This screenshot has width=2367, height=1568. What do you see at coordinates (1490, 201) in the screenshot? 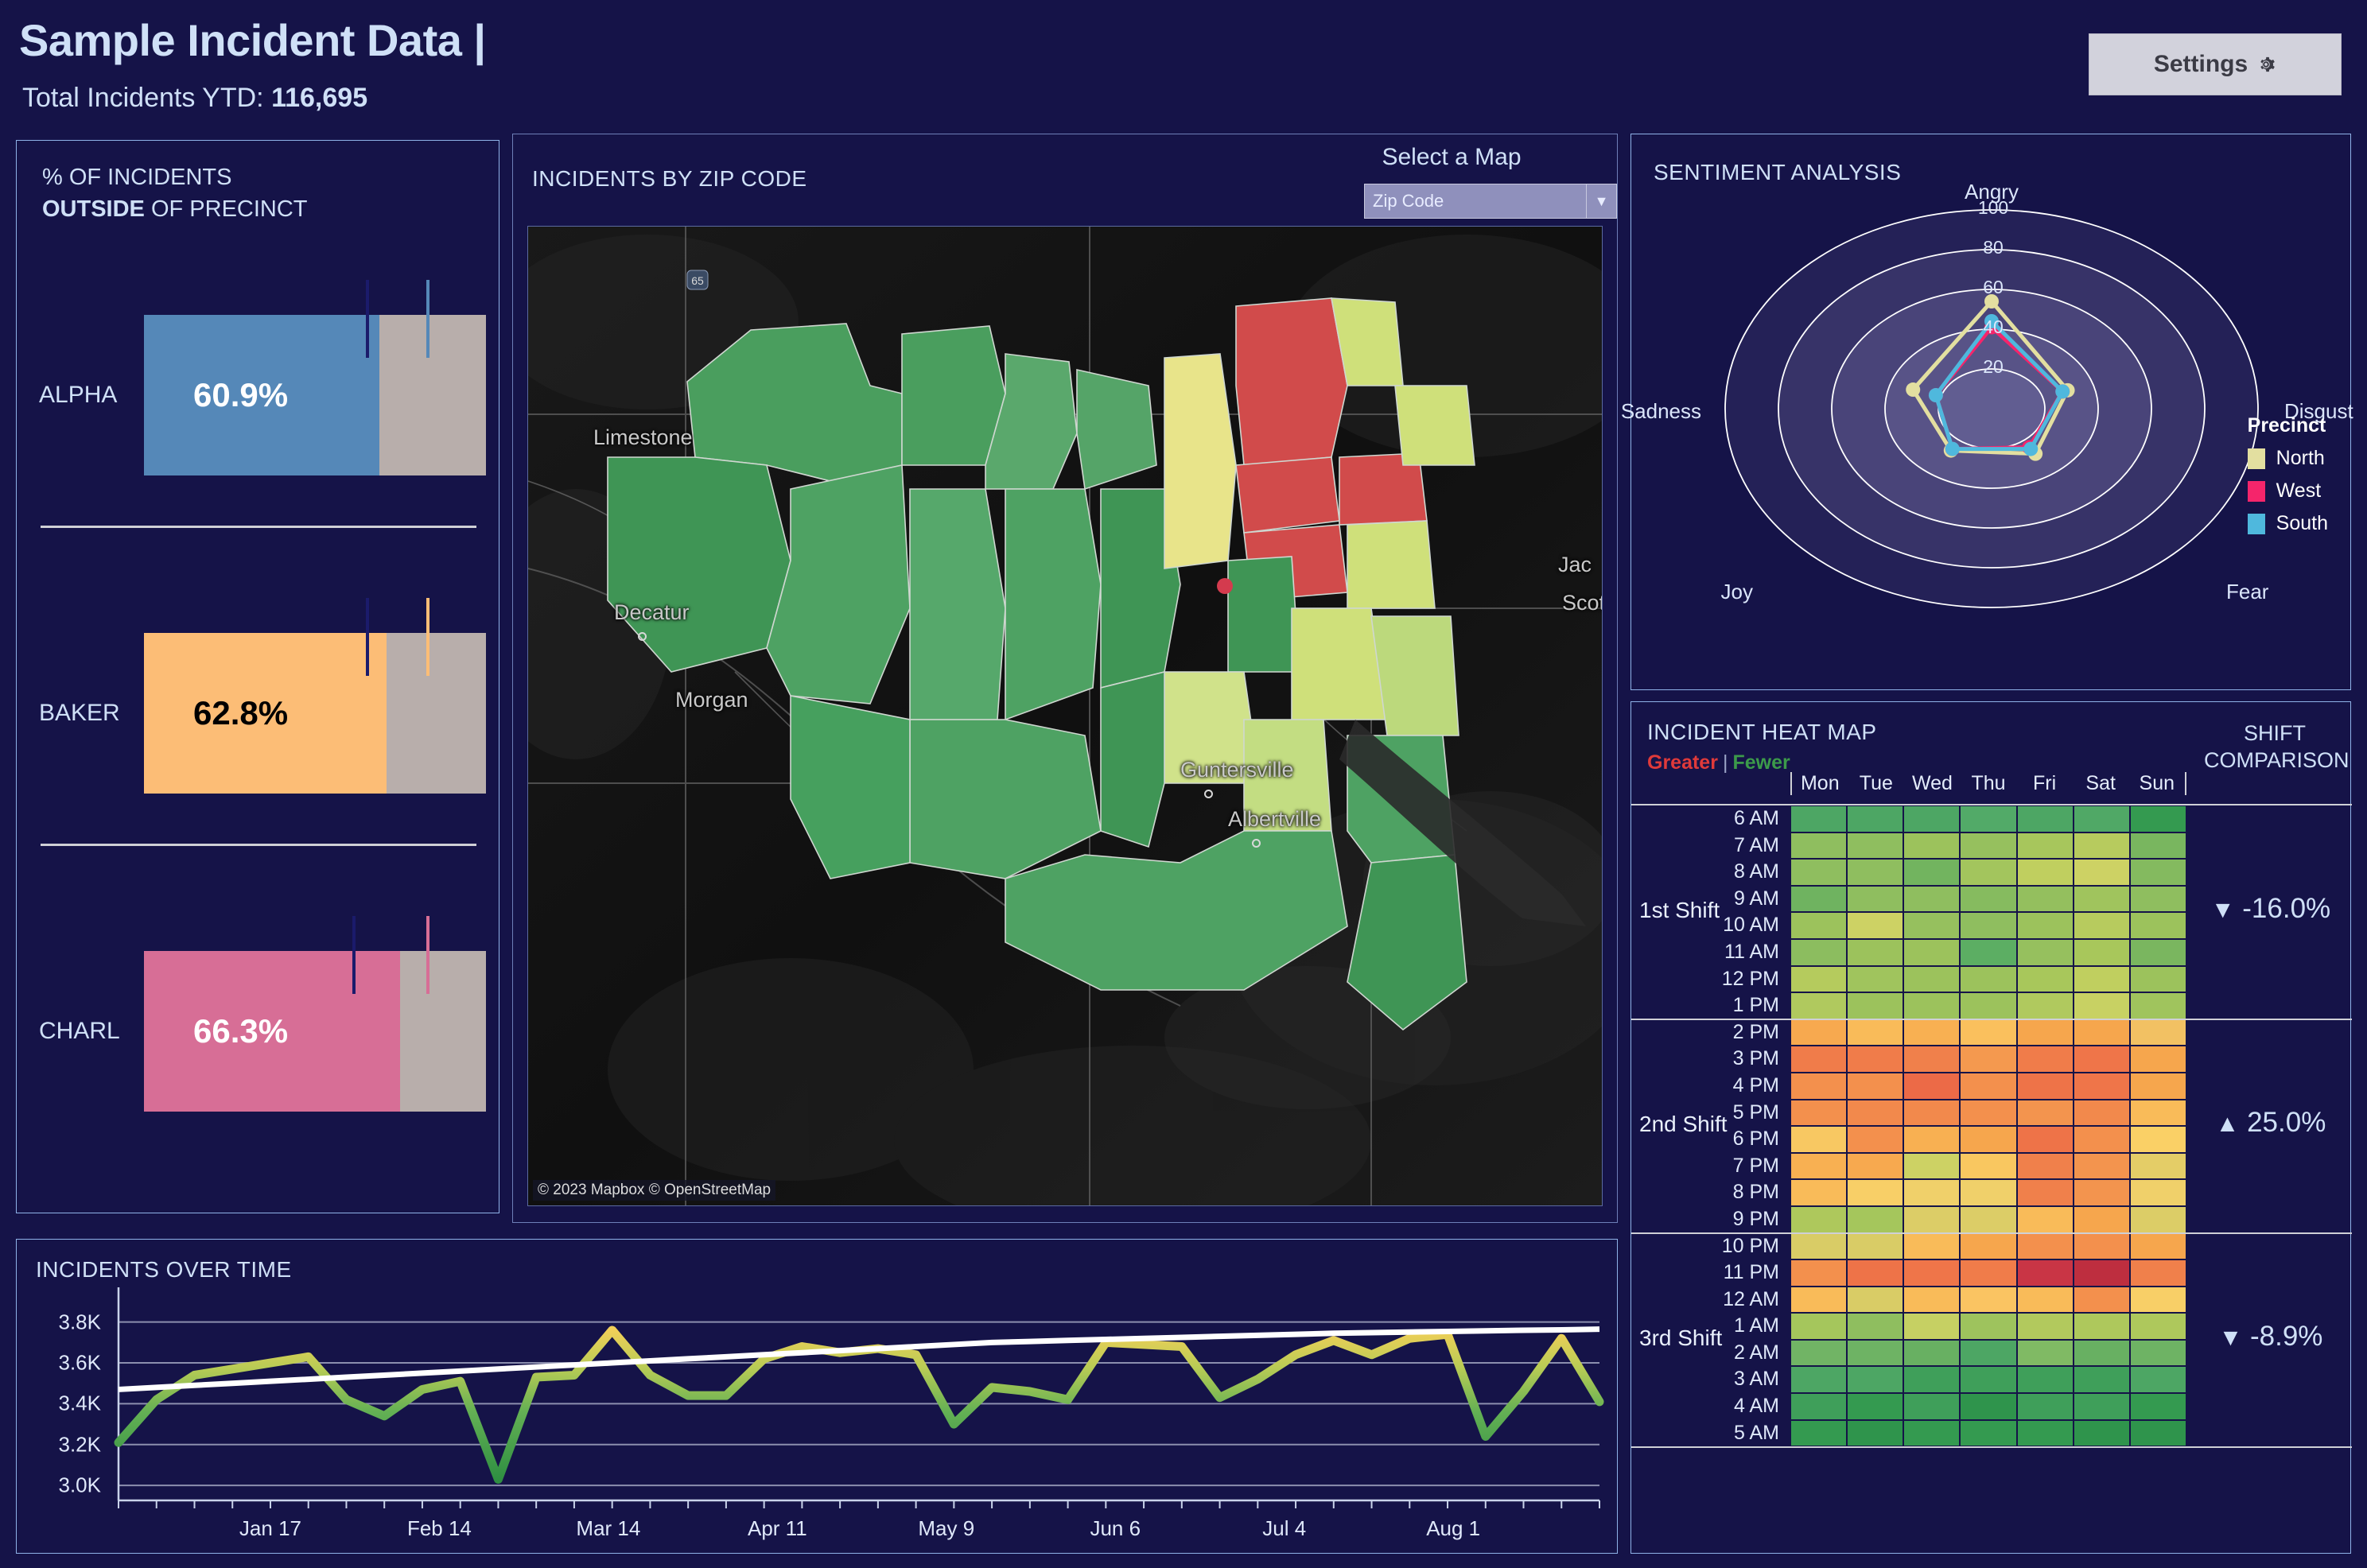
I see `map-select-dropdown: Zip Code ▼` at bounding box center [1490, 201].